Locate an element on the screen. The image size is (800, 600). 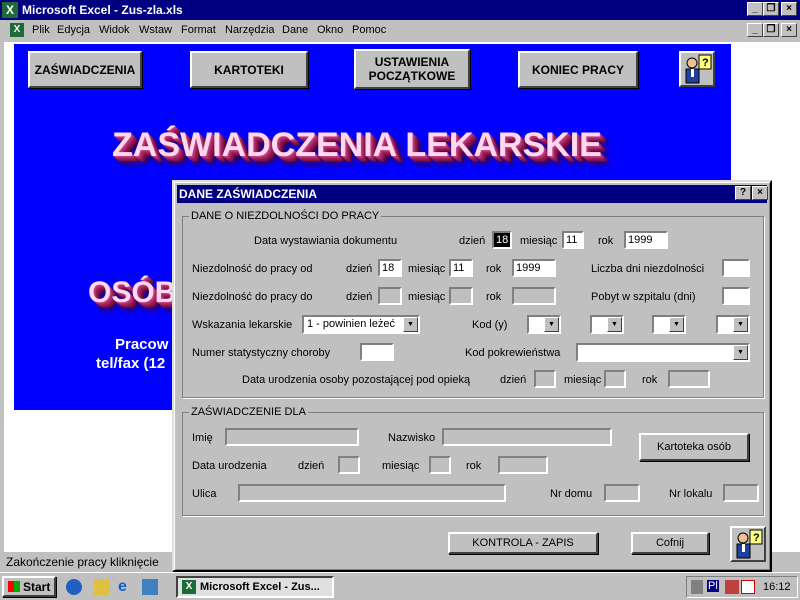
zaswiadczenia-button: ZAŚWIADCZENIA is located at coordinates (85, 69).